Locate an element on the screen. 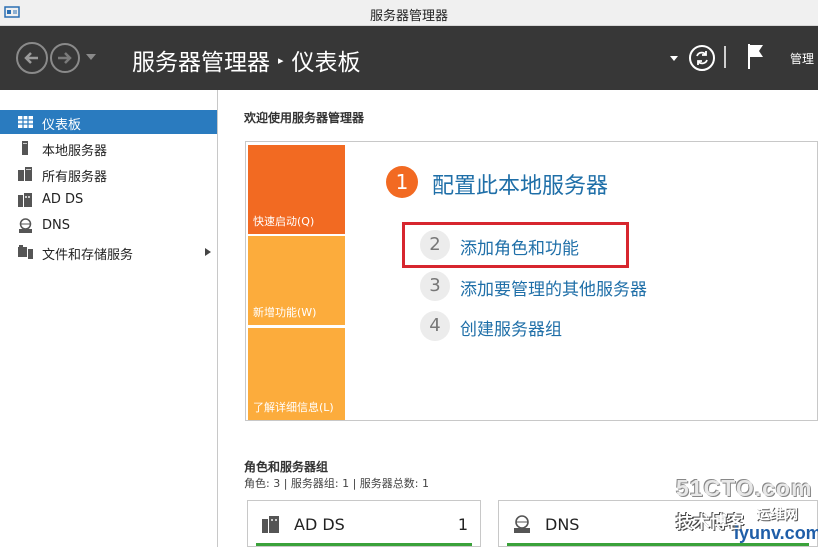  role-card-count: 1 is located at coordinates (462, 524).